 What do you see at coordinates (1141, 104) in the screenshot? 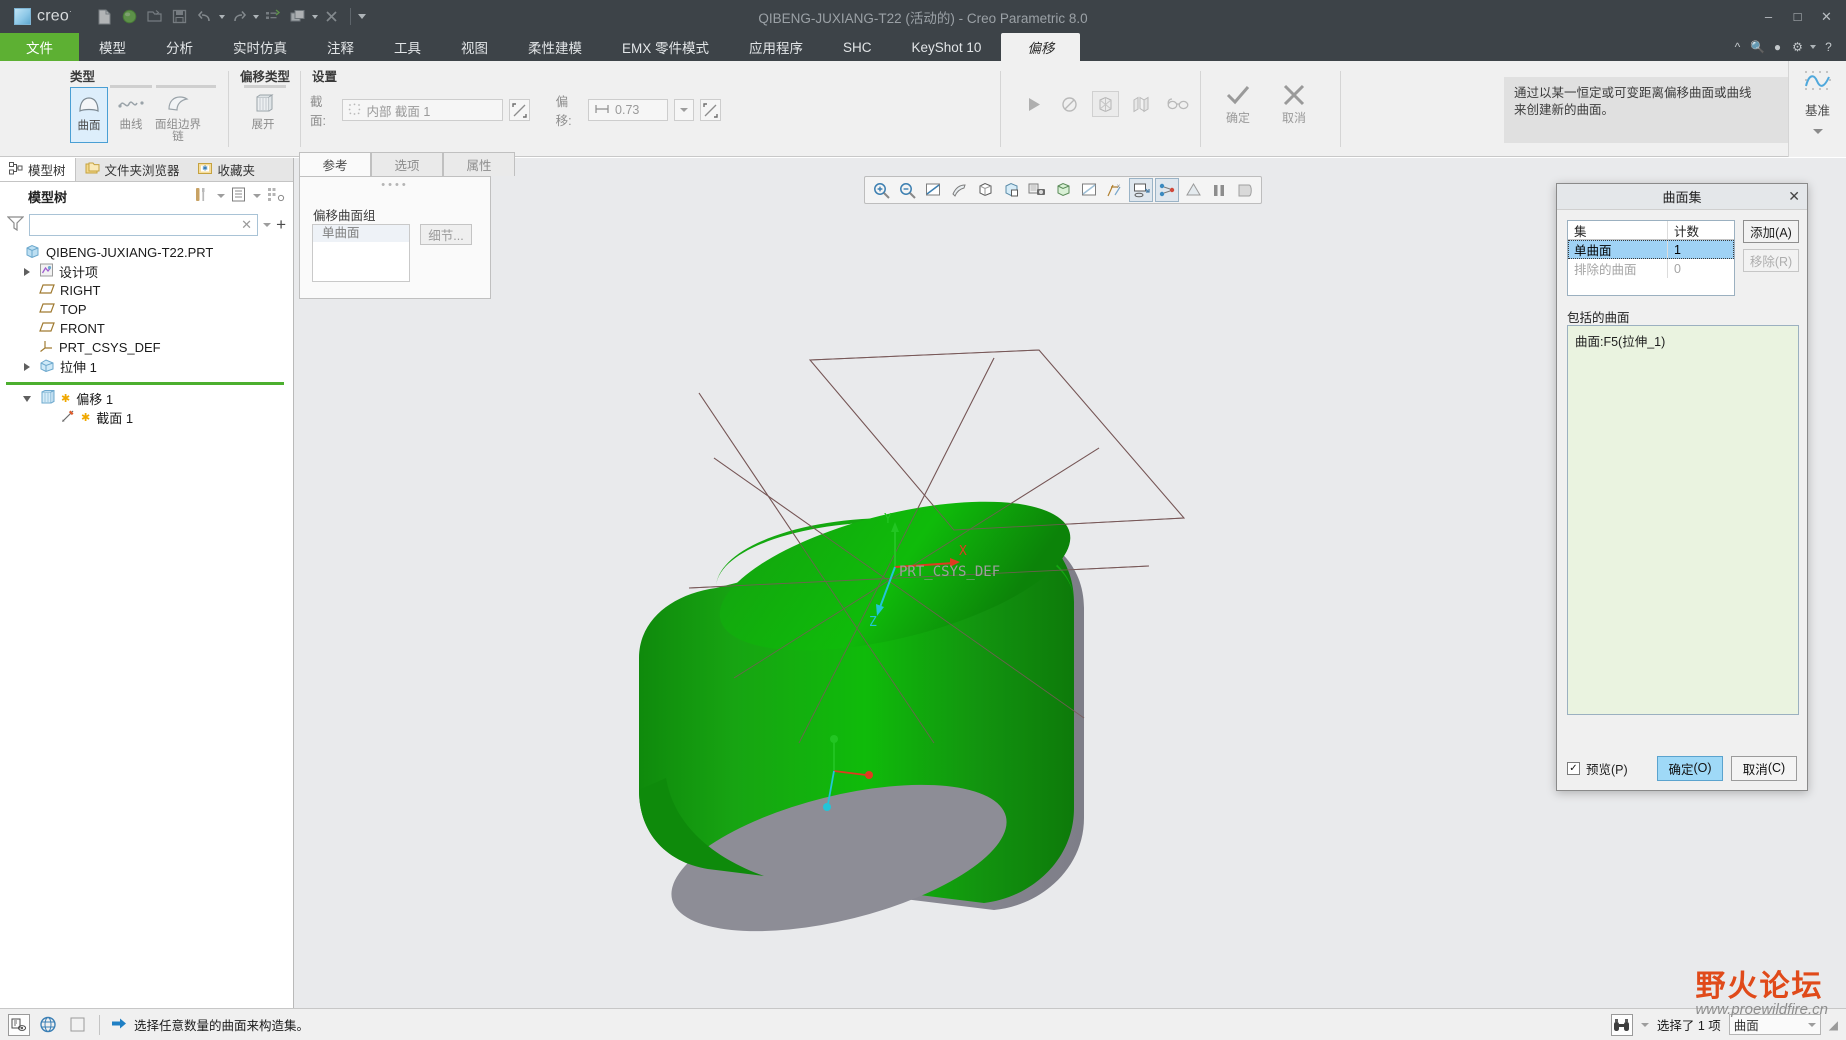
I see `shaded-preview-icon` at bounding box center [1141, 104].